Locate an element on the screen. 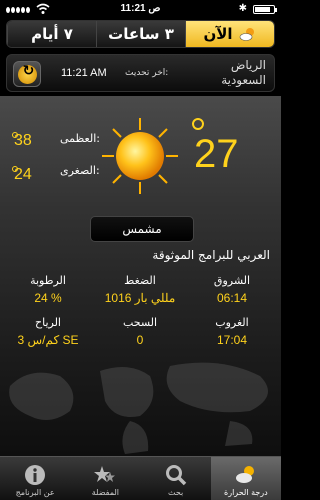  tab-search: بحث is located at coordinates (176, 478).